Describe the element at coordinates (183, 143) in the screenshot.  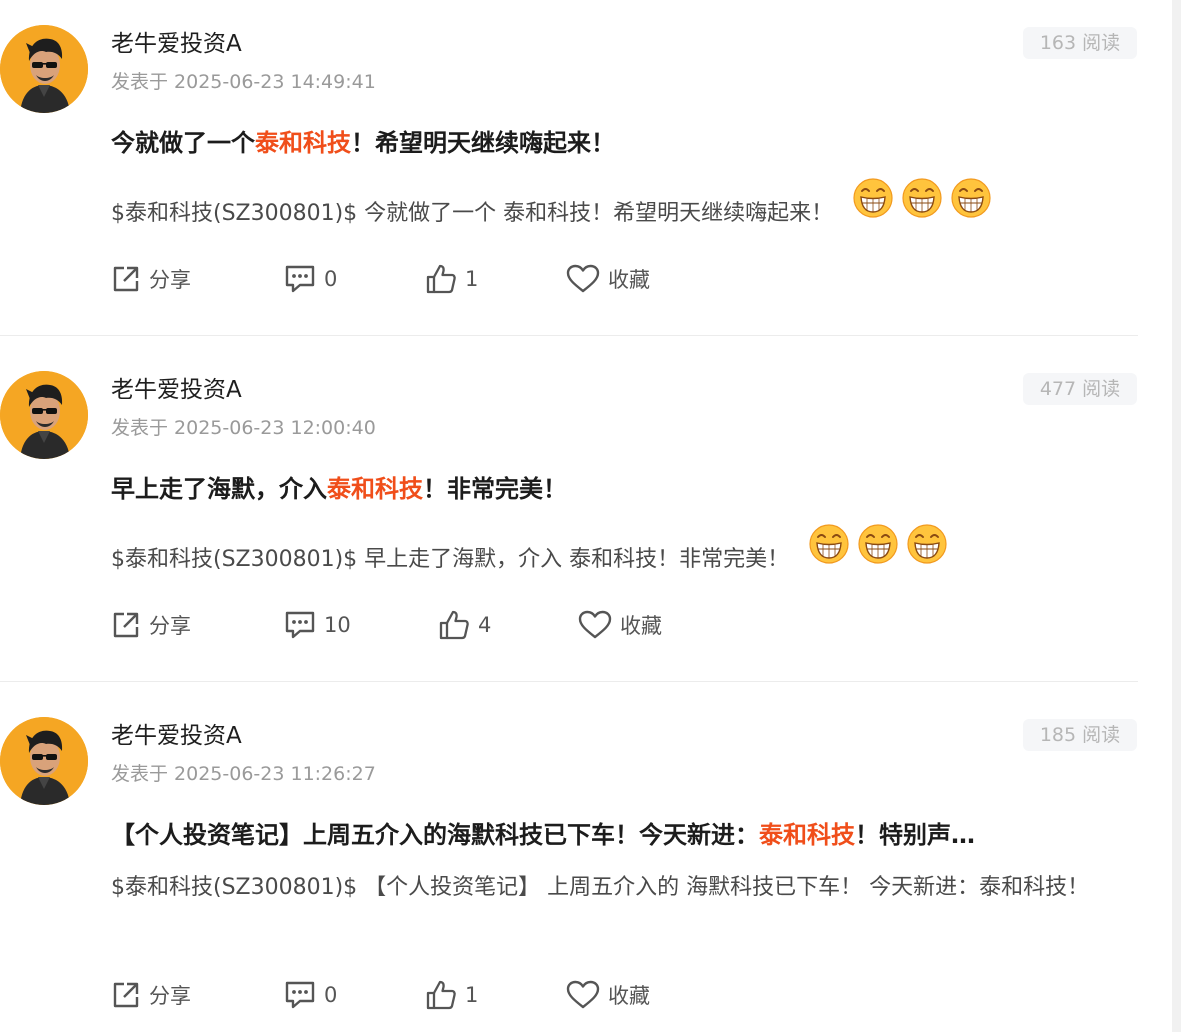
I see `title-text: 今就做了一个` at that location.